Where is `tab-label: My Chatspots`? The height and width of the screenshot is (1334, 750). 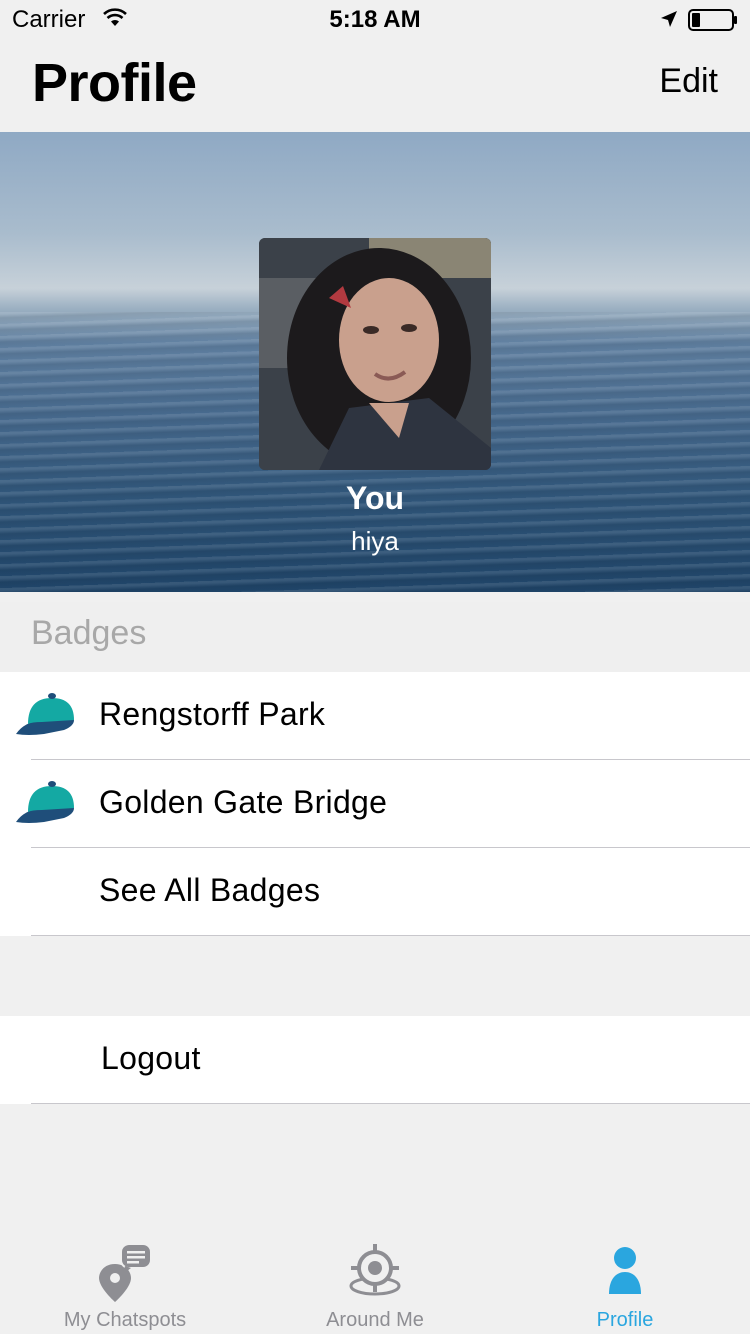 tab-label: My Chatspots is located at coordinates (125, 1320).